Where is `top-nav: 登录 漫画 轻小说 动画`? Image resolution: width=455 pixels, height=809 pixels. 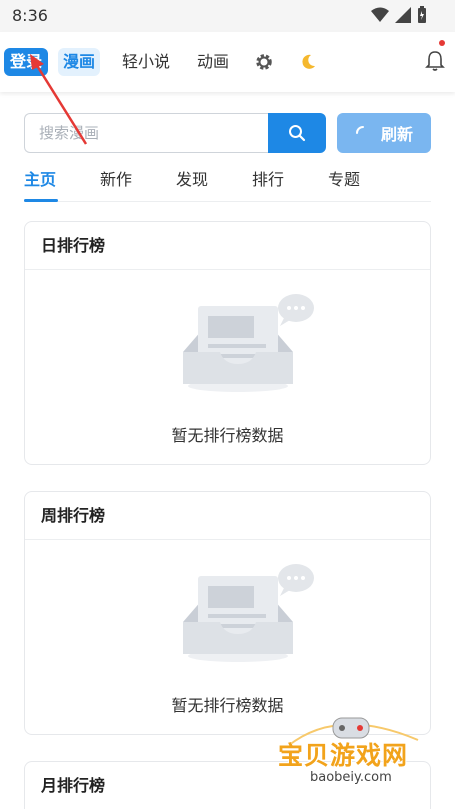 top-nav: 登录 漫画 轻小说 动画 is located at coordinates (227, 62).